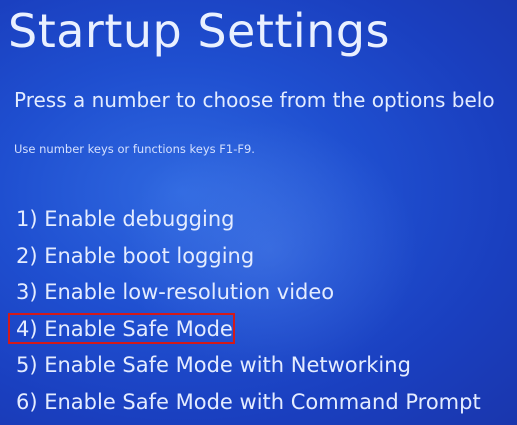  Describe the element at coordinates (121, 328) in the screenshot. I see `safe-mode-highlight-box` at that location.